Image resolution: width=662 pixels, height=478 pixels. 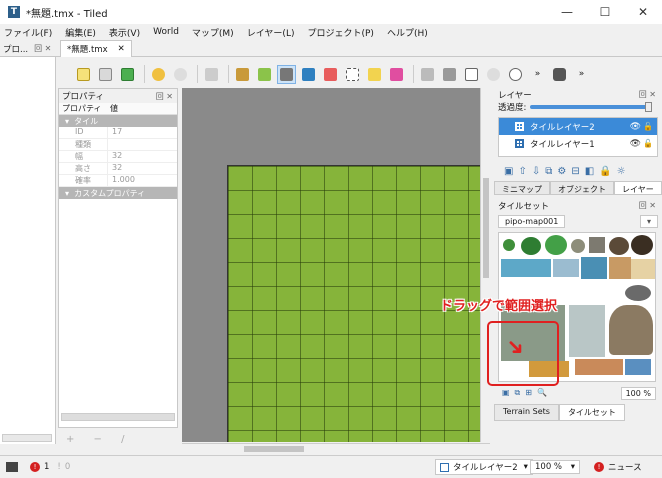 I want to click on lock-layer-icon: 🔒, so click(x=607, y=171).